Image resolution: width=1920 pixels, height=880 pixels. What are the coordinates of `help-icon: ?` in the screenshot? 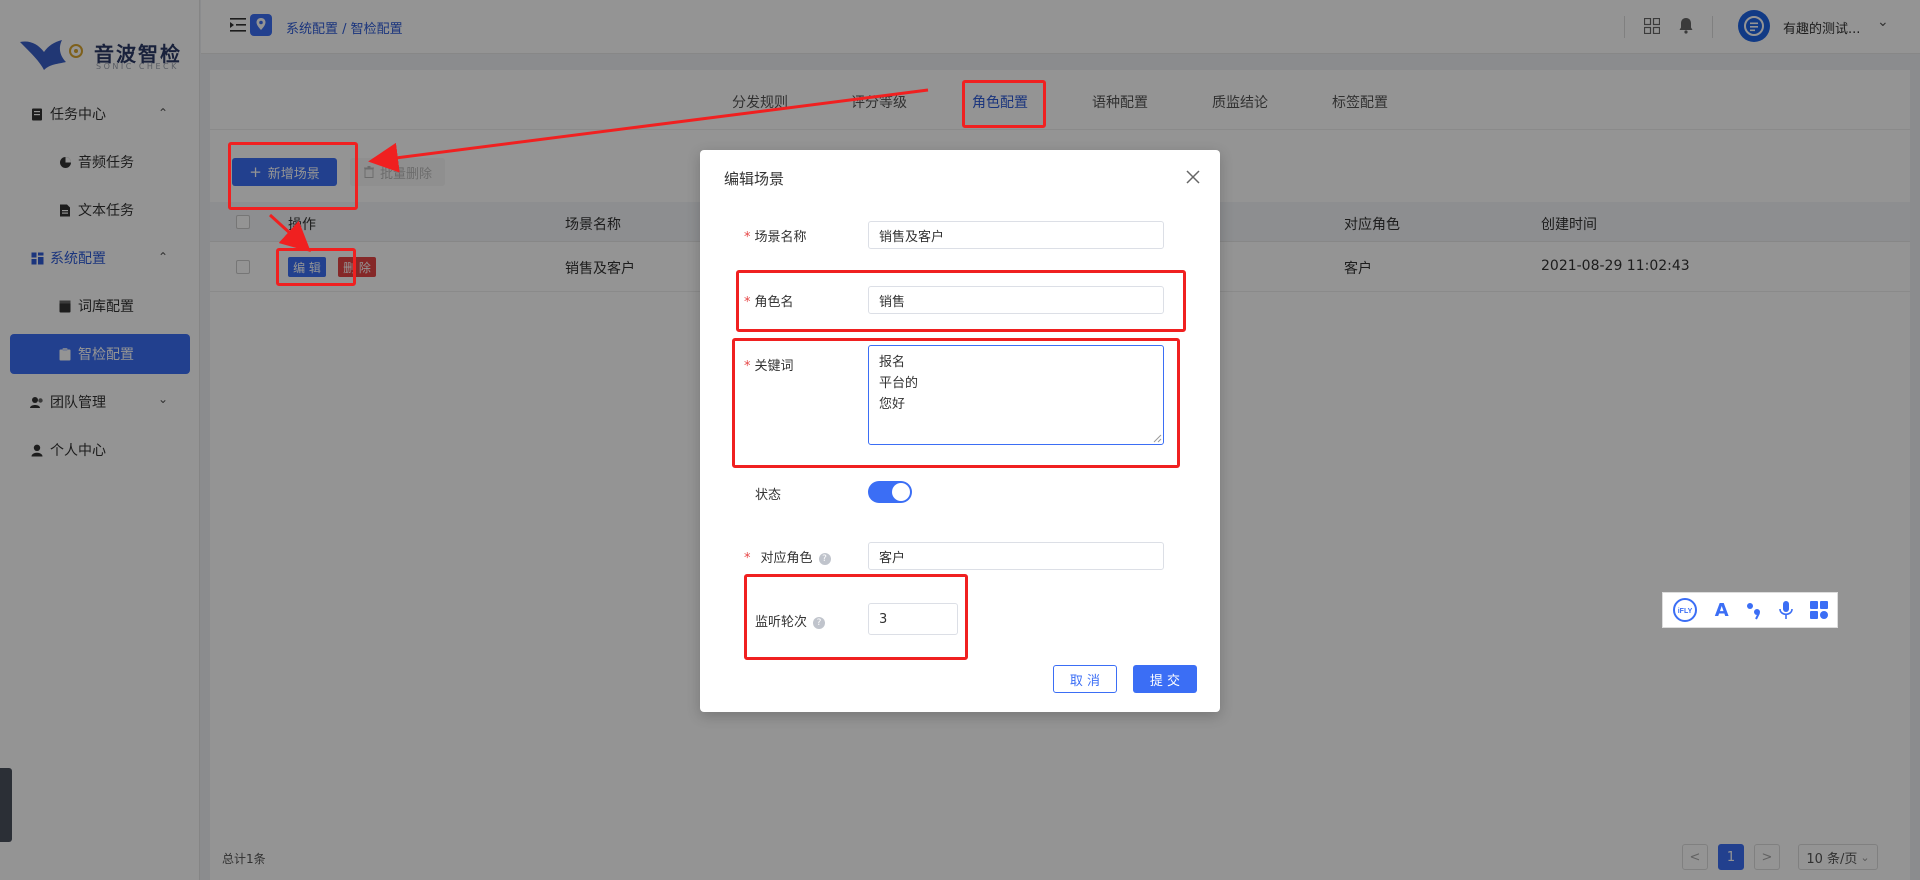 It's located at (824, 558).